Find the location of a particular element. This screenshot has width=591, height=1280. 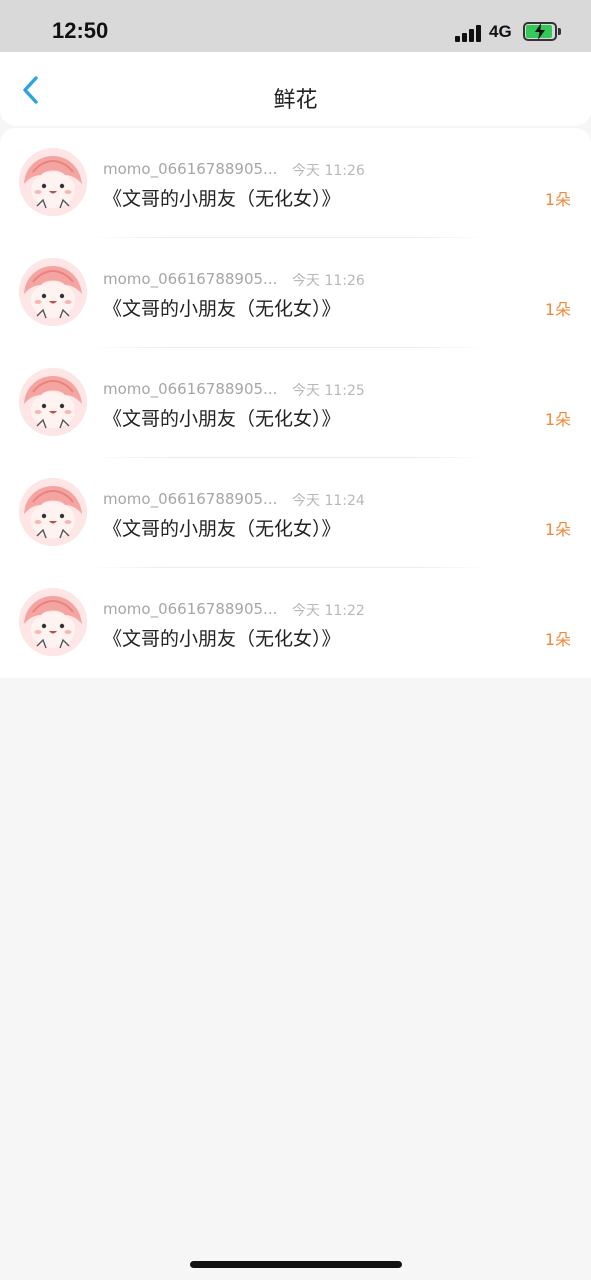

gift-time: 今天 11:24 is located at coordinates (328, 501).